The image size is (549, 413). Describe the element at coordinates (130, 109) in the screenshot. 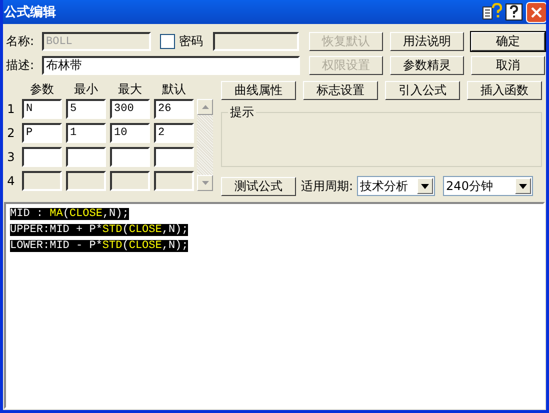

I see `param-field: 300` at that location.